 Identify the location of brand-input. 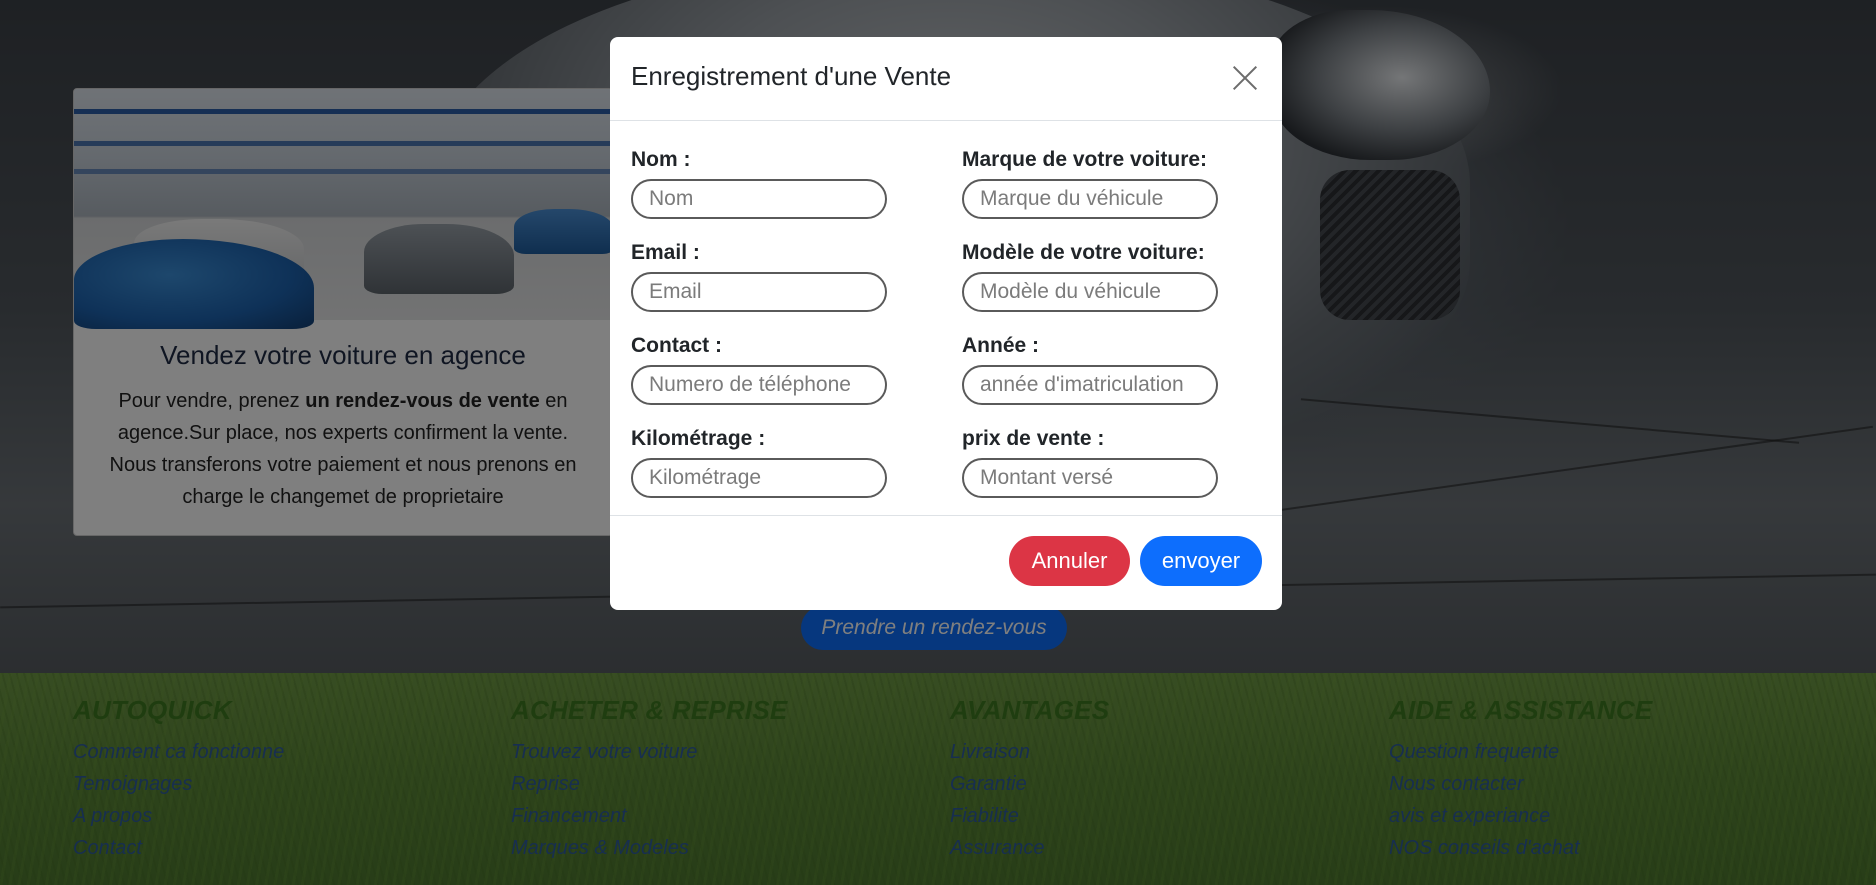
(1090, 199).